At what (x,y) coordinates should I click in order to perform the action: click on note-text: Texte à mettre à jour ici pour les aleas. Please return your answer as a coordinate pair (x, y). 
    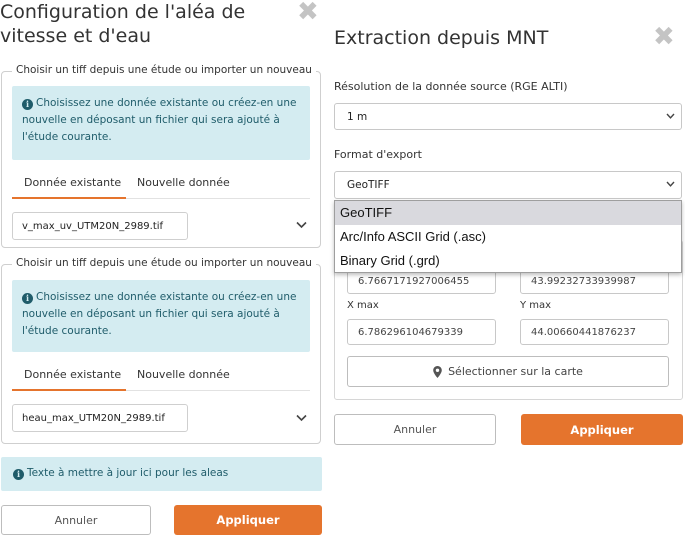
    Looking at the image, I should click on (128, 473).